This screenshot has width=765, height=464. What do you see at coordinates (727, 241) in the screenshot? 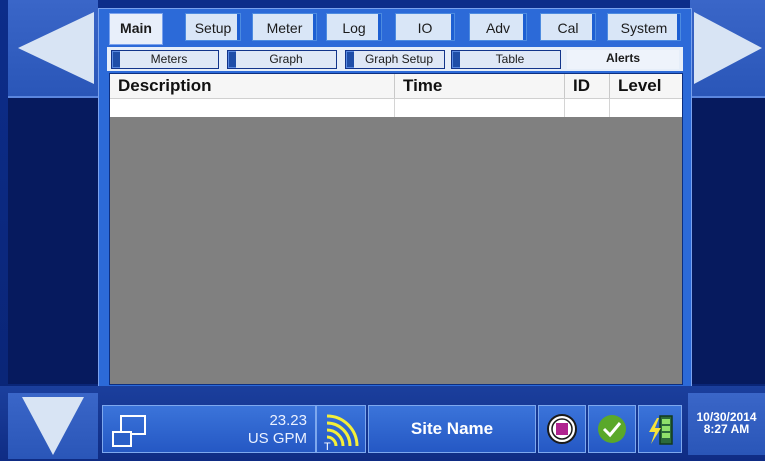
I see `right-side-panel` at bounding box center [727, 241].